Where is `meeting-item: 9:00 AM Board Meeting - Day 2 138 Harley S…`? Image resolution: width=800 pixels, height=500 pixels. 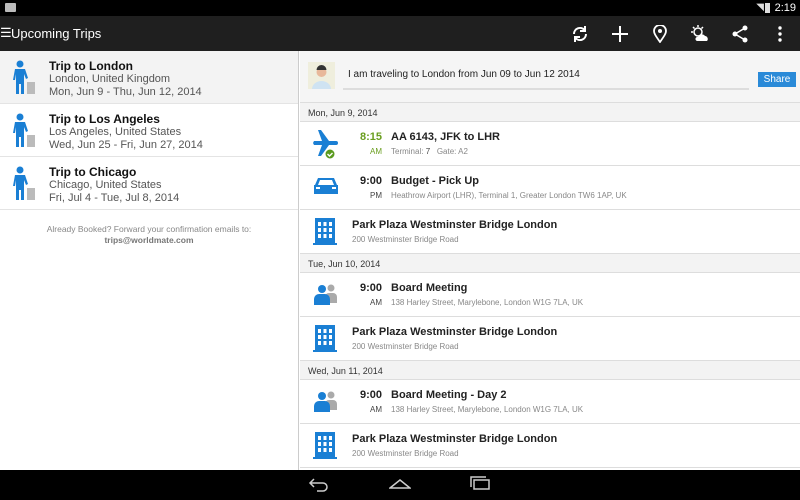
meeting-item: 9:00 AM Board Meeting - Day 2 138 Harley S… is located at coordinates (550, 402).